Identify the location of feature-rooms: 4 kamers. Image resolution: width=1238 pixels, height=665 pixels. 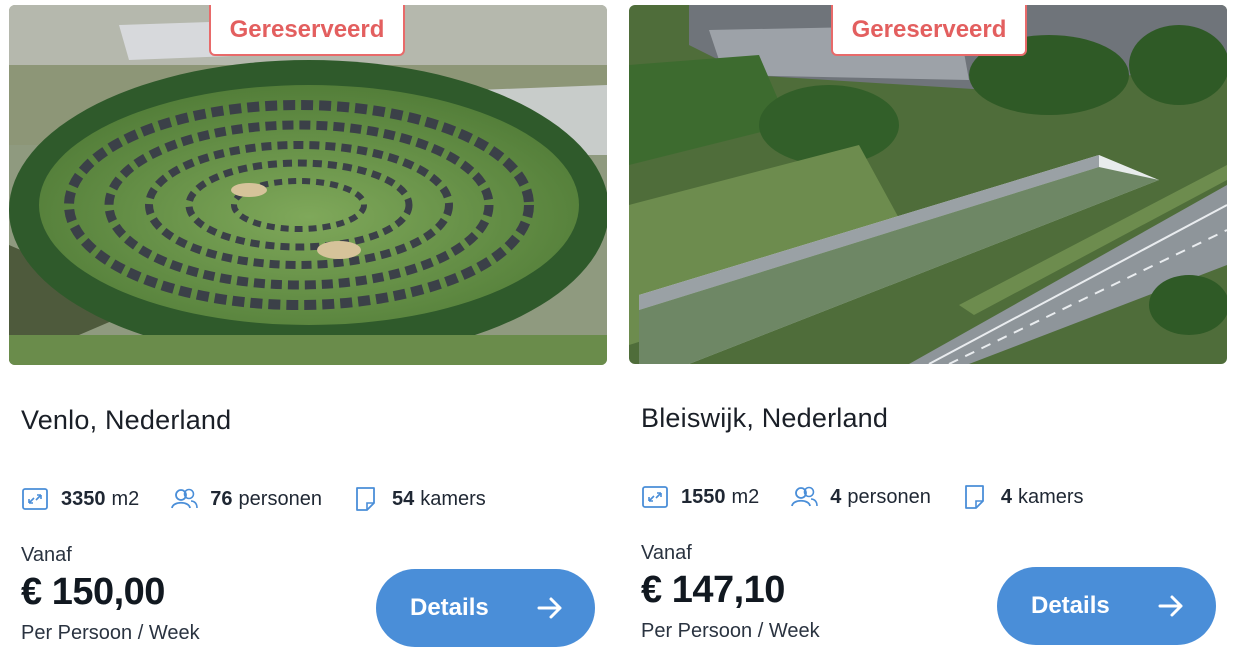
(1022, 497).